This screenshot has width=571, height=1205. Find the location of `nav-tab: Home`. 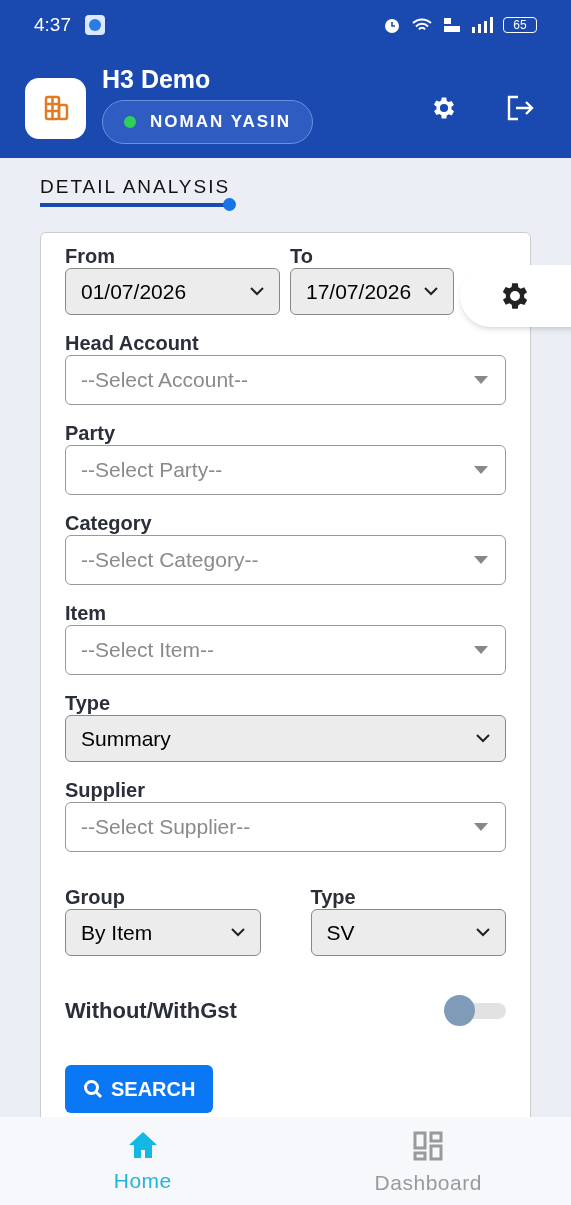

nav-tab: Home is located at coordinates (143, 1161).